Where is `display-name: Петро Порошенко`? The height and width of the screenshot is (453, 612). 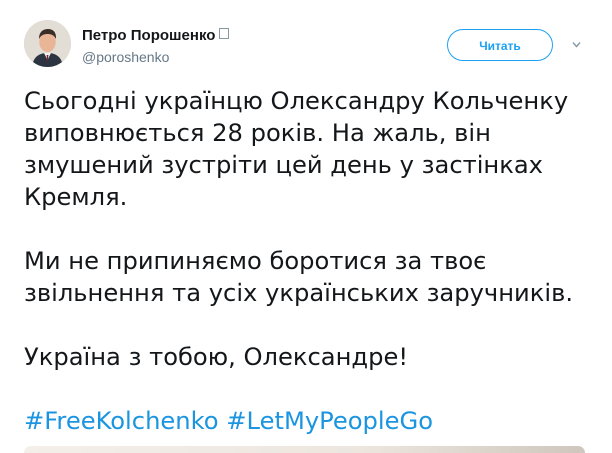 display-name: Петро Порошенко is located at coordinates (148, 36).